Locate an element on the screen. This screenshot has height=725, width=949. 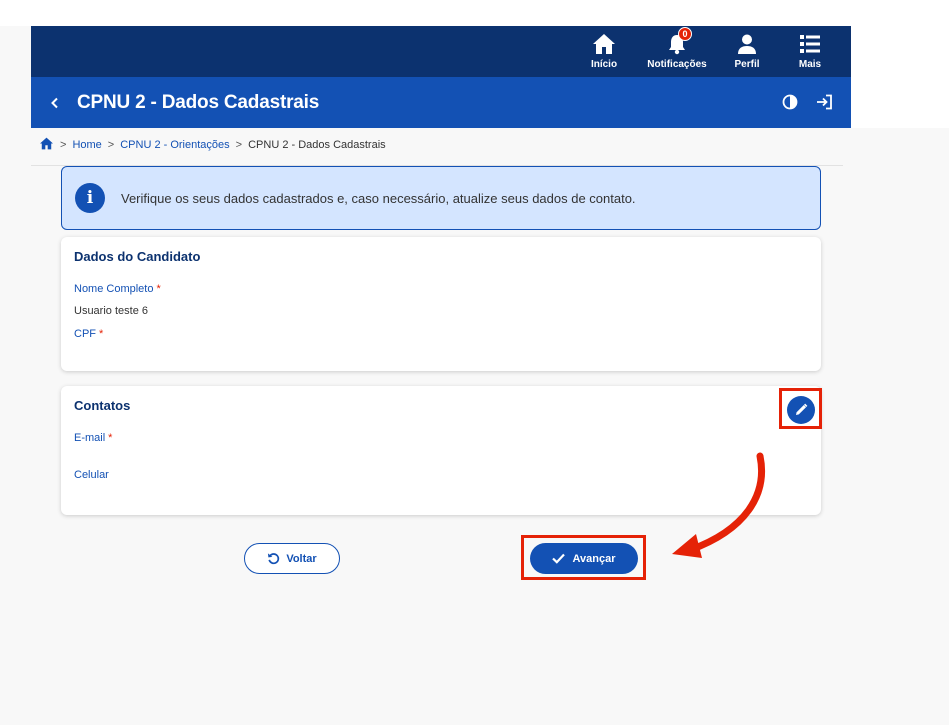
breadcrumb-current: CPNU 2 - Dados Cadastrais is located at coordinates (317, 145).